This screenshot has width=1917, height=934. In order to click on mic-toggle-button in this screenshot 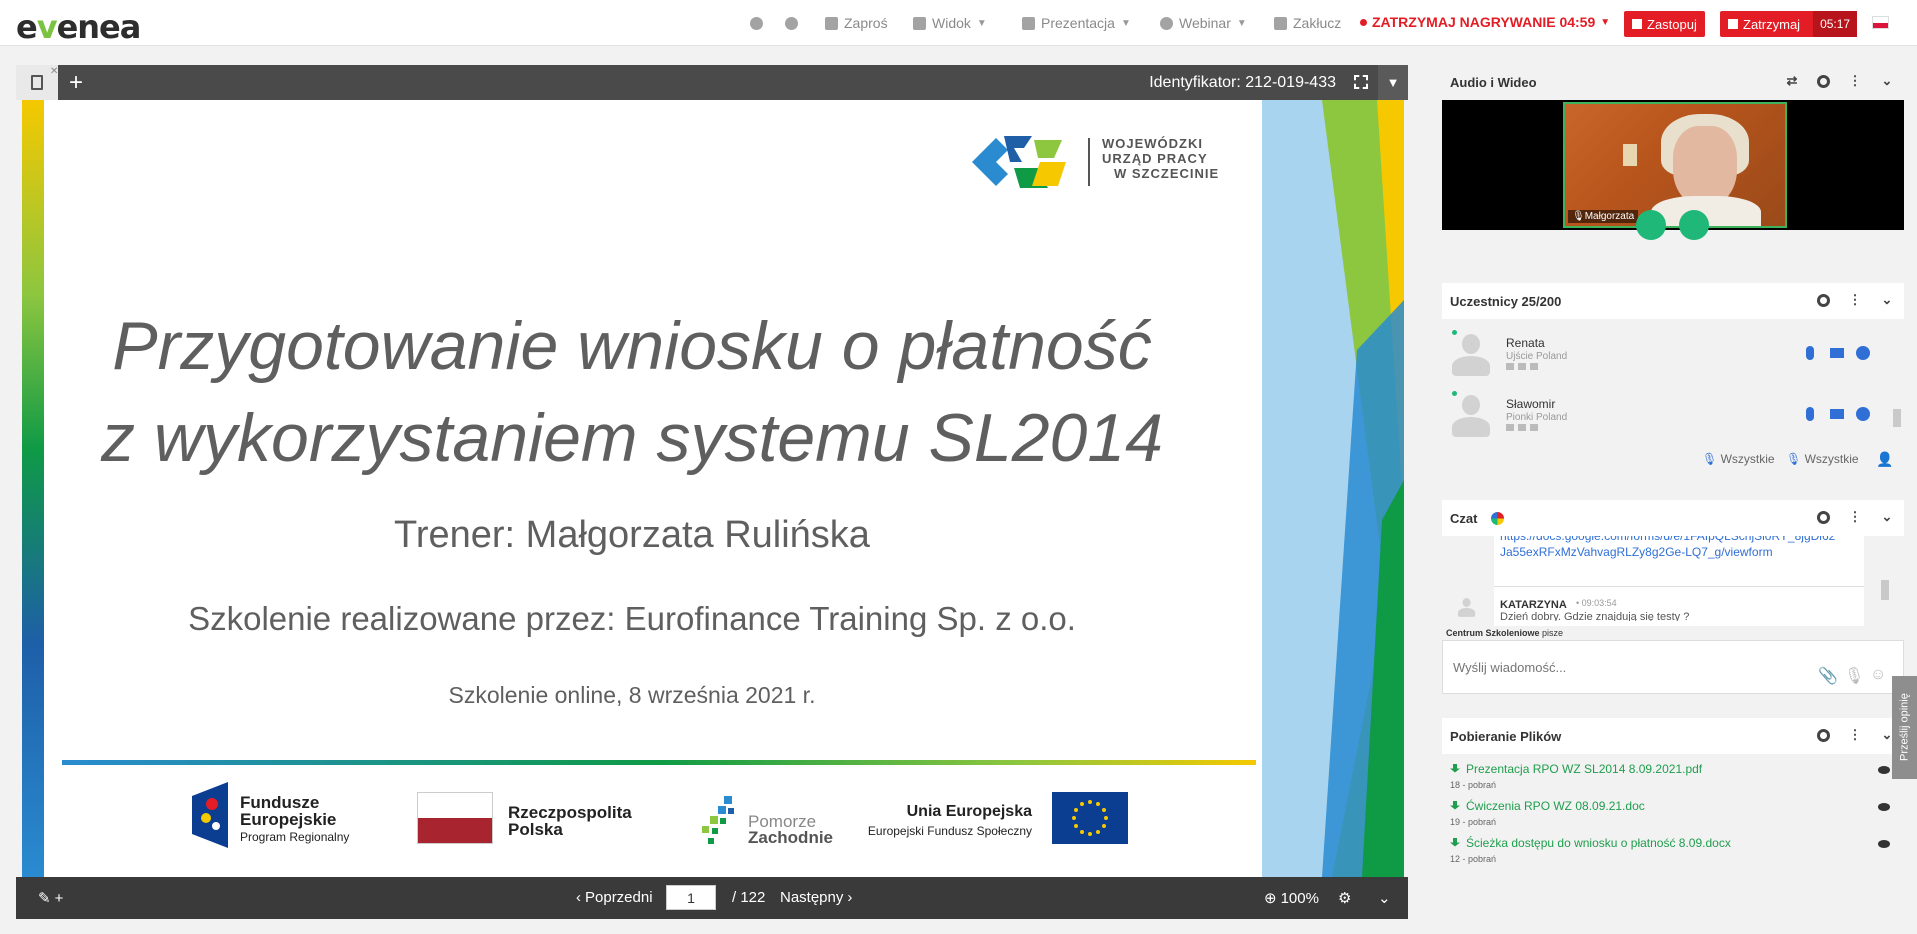, I will do `click(1694, 225)`.